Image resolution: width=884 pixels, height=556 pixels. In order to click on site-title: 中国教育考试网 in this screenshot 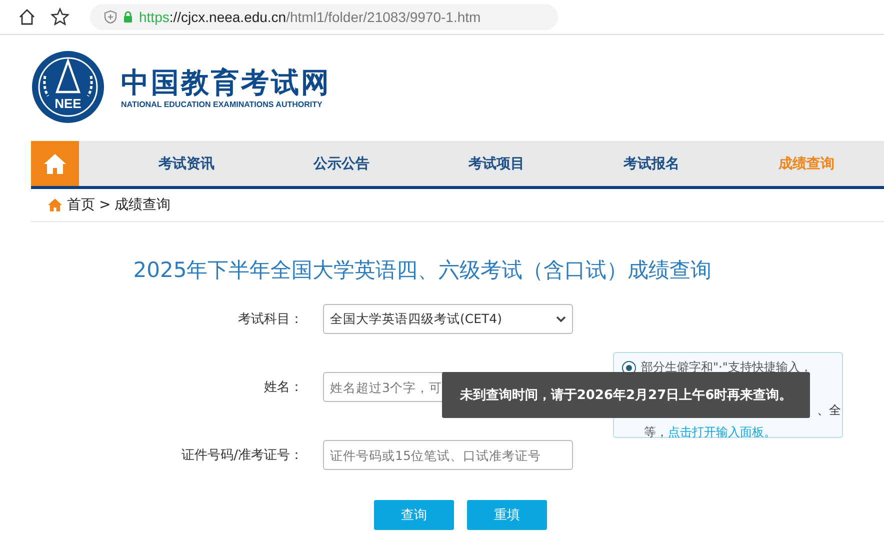, I will do `click(226, 83)`.